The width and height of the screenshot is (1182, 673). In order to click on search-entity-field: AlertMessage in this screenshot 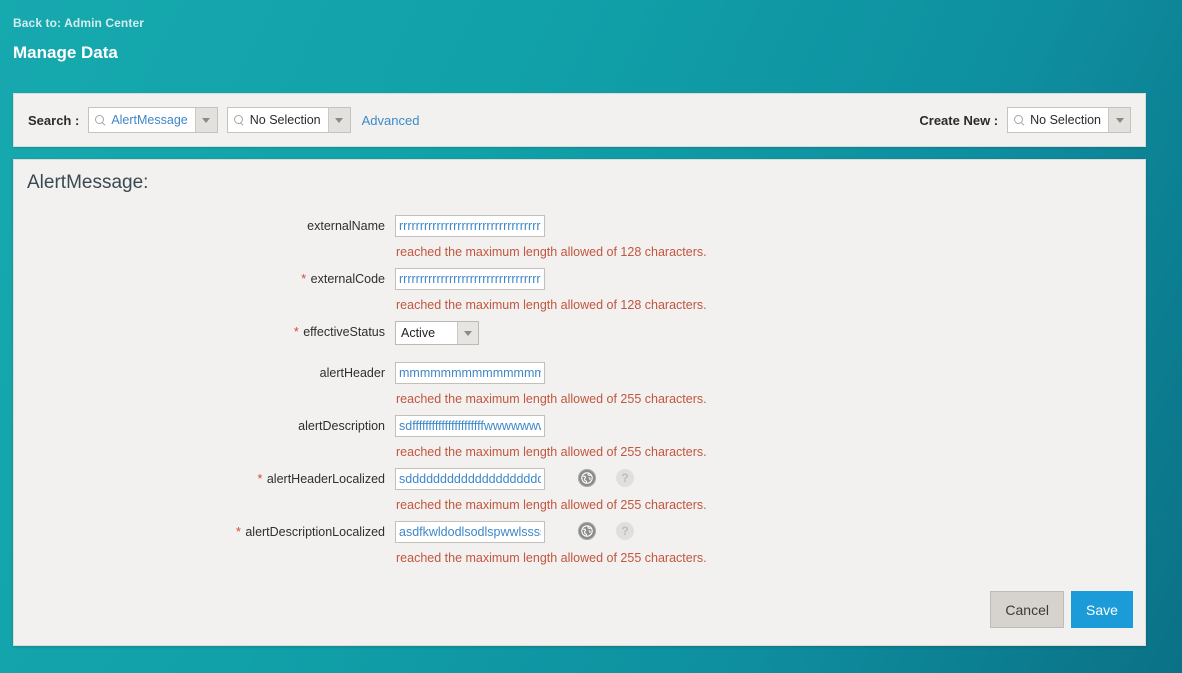, I will do `click(142, 120)`.